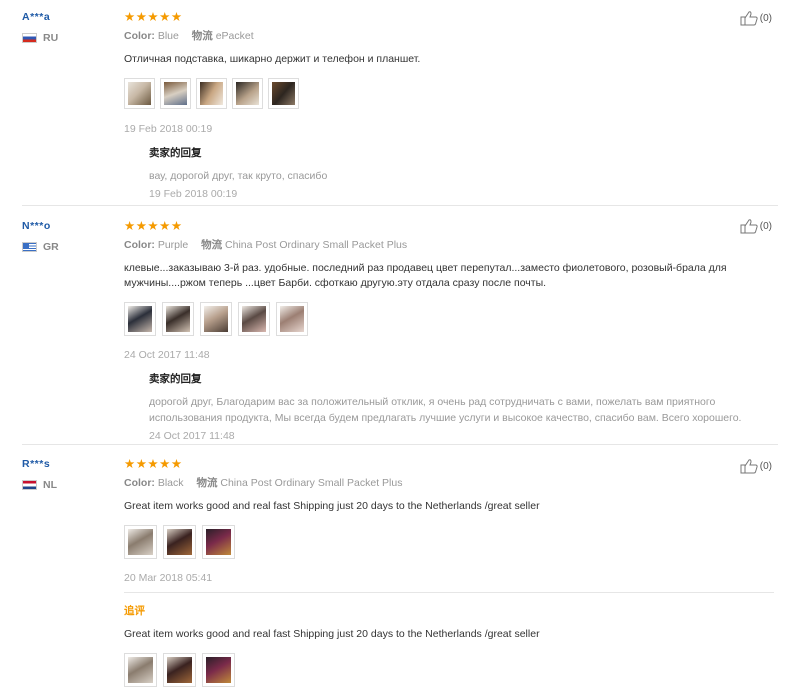 The width and height of the screenshot is (800, 687). What do you see at coordinates (36, 464) in the screenshot?
I see `reviewer-name: R***s` at bounding box center [36, 464].